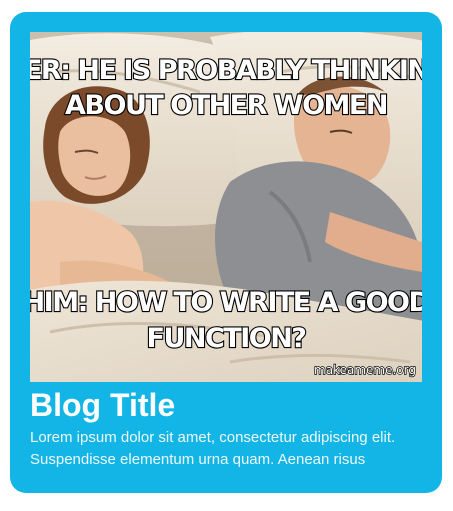  Describe the element at coordinates (226, 105) in the screenshot. I see `meme-top-text-line2: ABOUT OTHER WOMEN` at that location.